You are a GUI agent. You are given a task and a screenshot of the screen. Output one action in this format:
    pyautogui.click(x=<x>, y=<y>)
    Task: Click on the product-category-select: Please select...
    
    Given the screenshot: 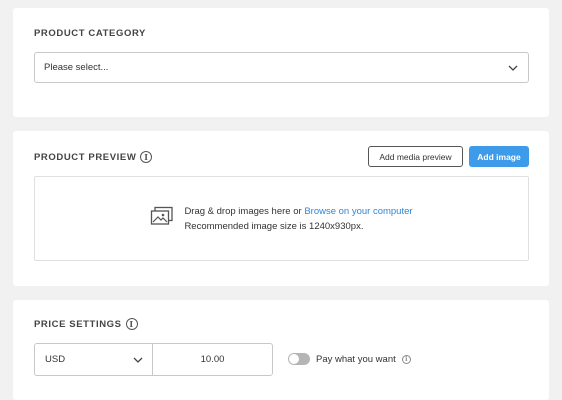 What is the action you would take?
    pyautogui.click(x=281, y=67)
    